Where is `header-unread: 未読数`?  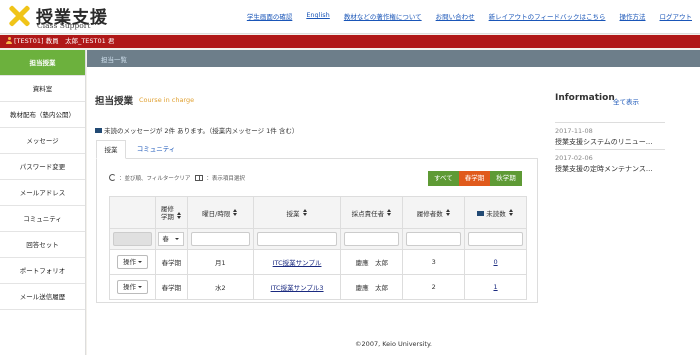 header-unread: 未読数 is located at coordinates (495, 212).